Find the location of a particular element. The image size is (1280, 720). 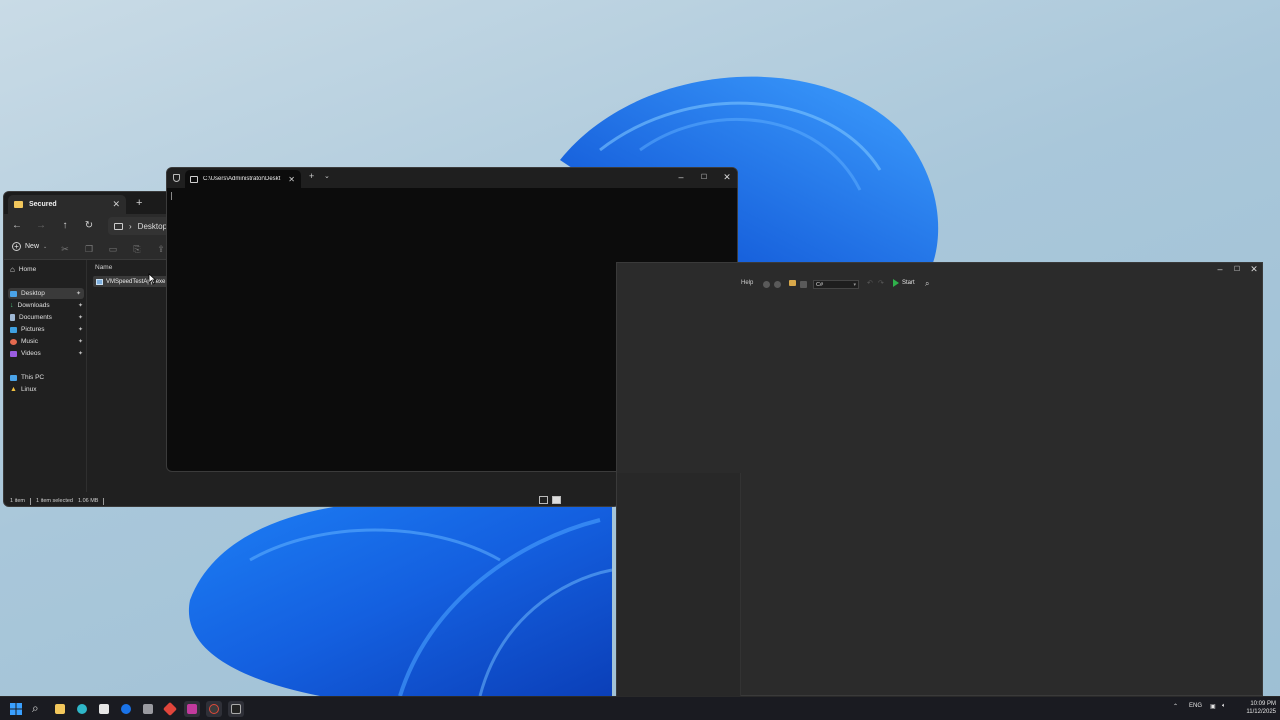

sidebar-item-music: Music ✦ is located at coordinates (48, 341).